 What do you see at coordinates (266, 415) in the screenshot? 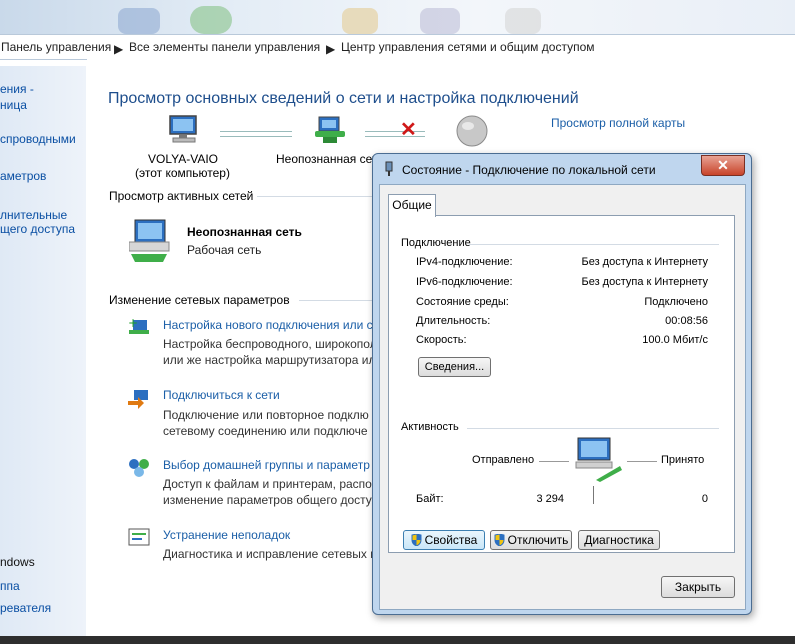
I see `task-description: Подключение или повторное подклю` at bounding box center [266, 415].